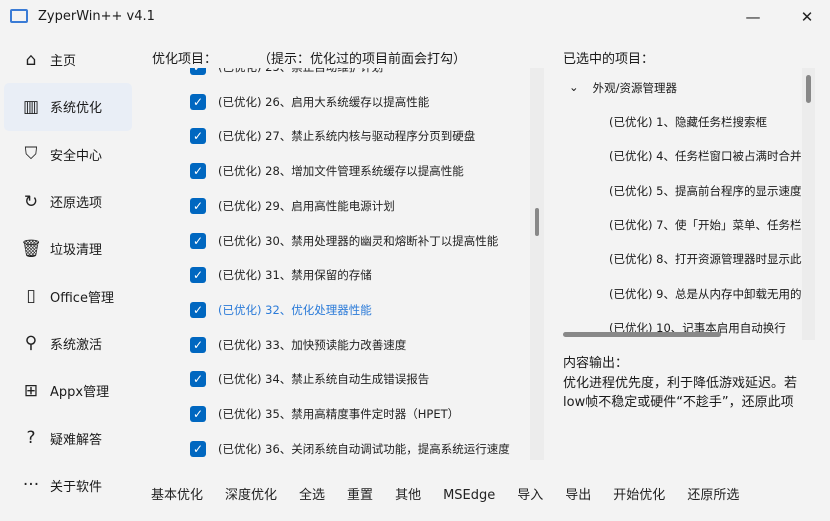 The height and width of the screenshot is (521, 830). I want to click on action-button-5: MSEdge, so click(469, 496).